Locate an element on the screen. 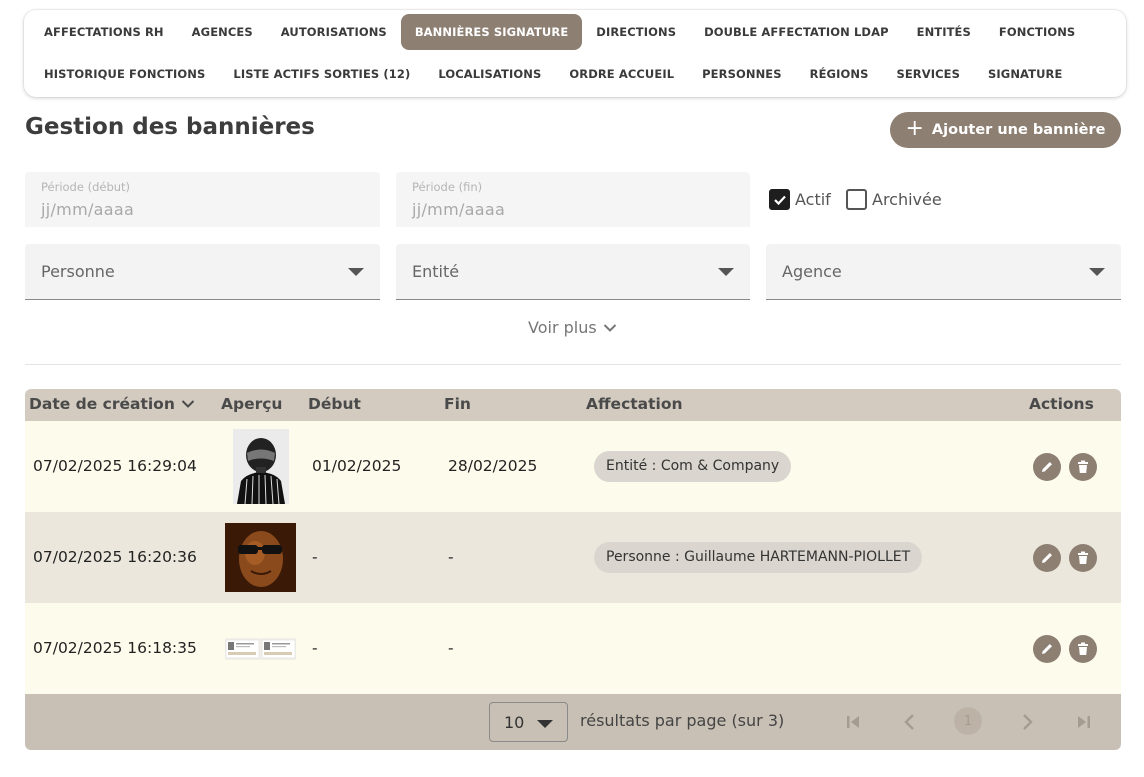 This screenshot has width=1144, height=777. chevron-right-icon is located at coordinates (1028, 722).